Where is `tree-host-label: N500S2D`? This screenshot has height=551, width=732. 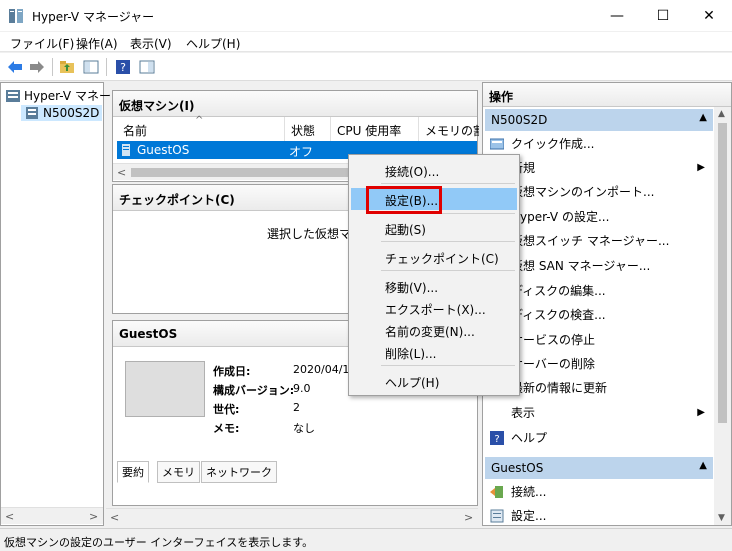 tree-host-label: N500S2D is located at coordinates (71, 113).